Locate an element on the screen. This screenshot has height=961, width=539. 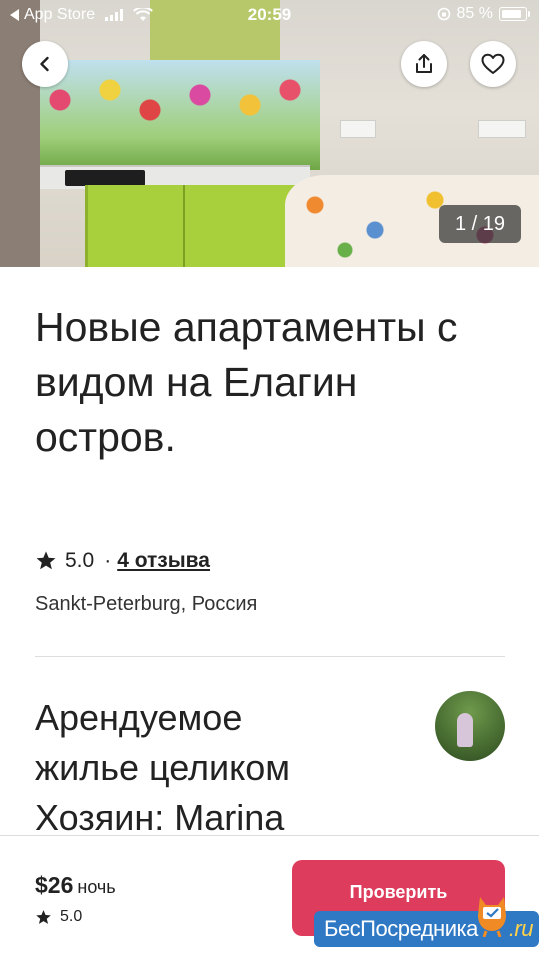
host-title-line1: Арендуемое is located at coordinates (139, 717).